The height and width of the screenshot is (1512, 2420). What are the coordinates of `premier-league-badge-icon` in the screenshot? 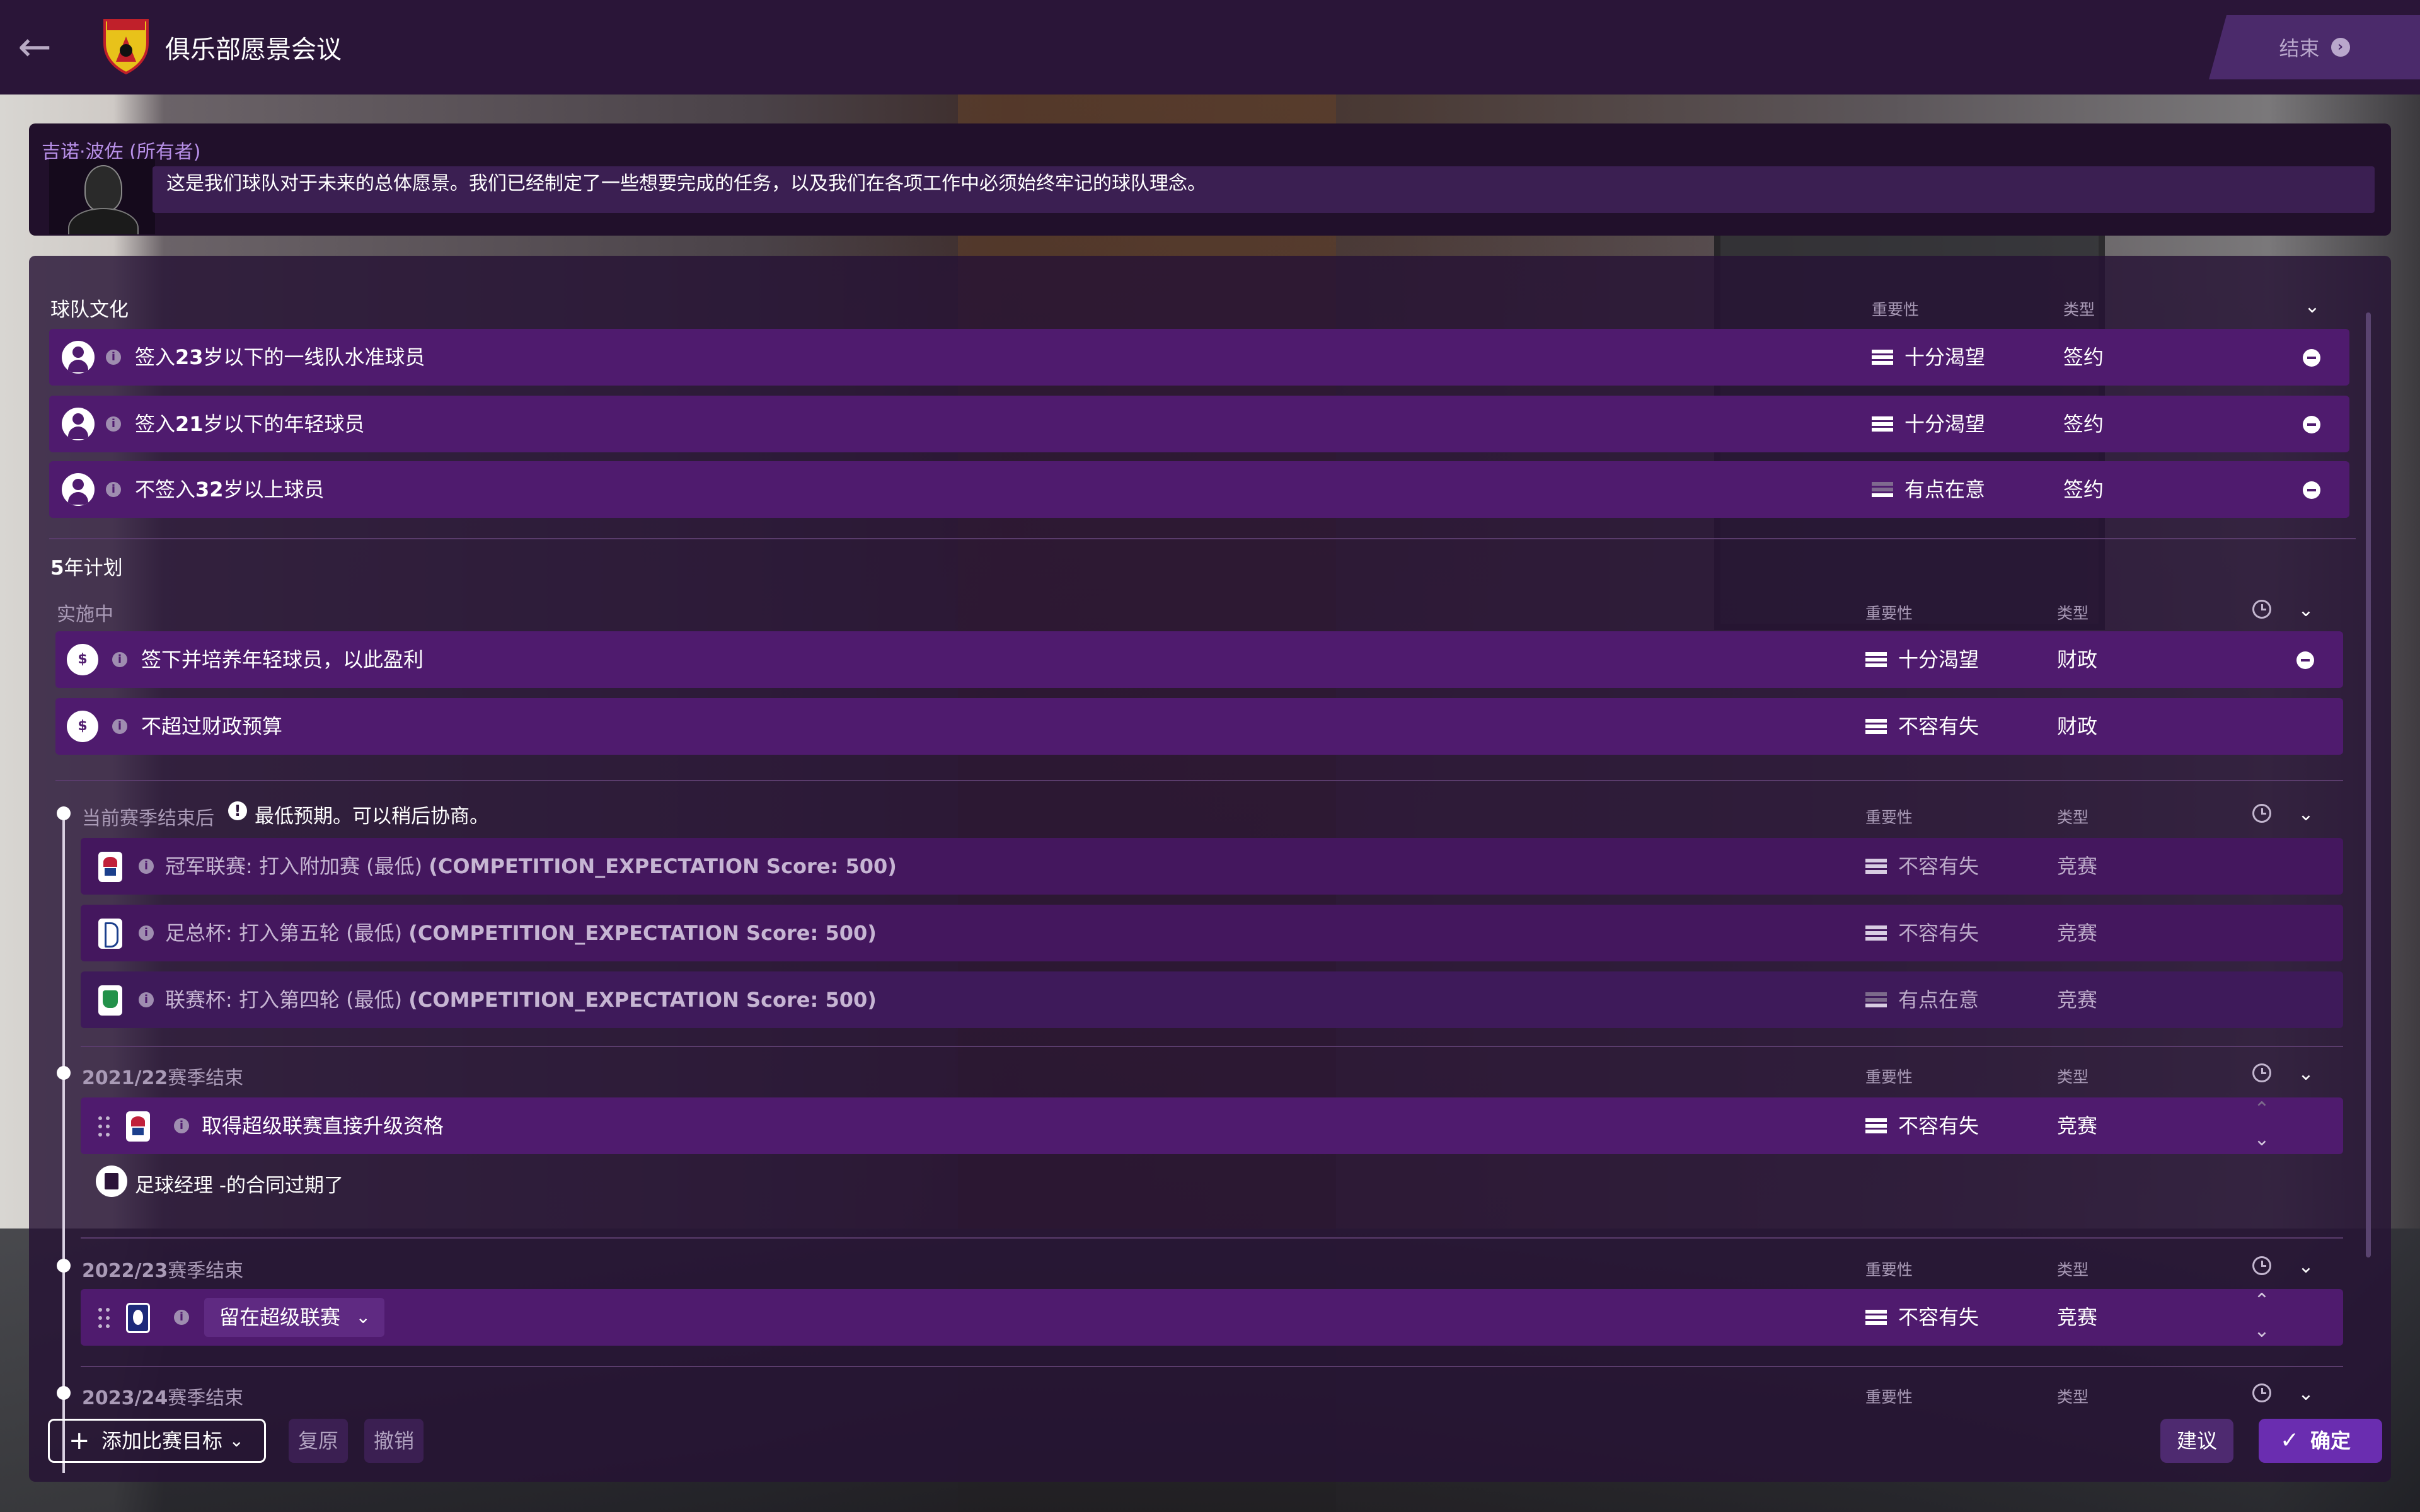 It's located at (138, 1318).